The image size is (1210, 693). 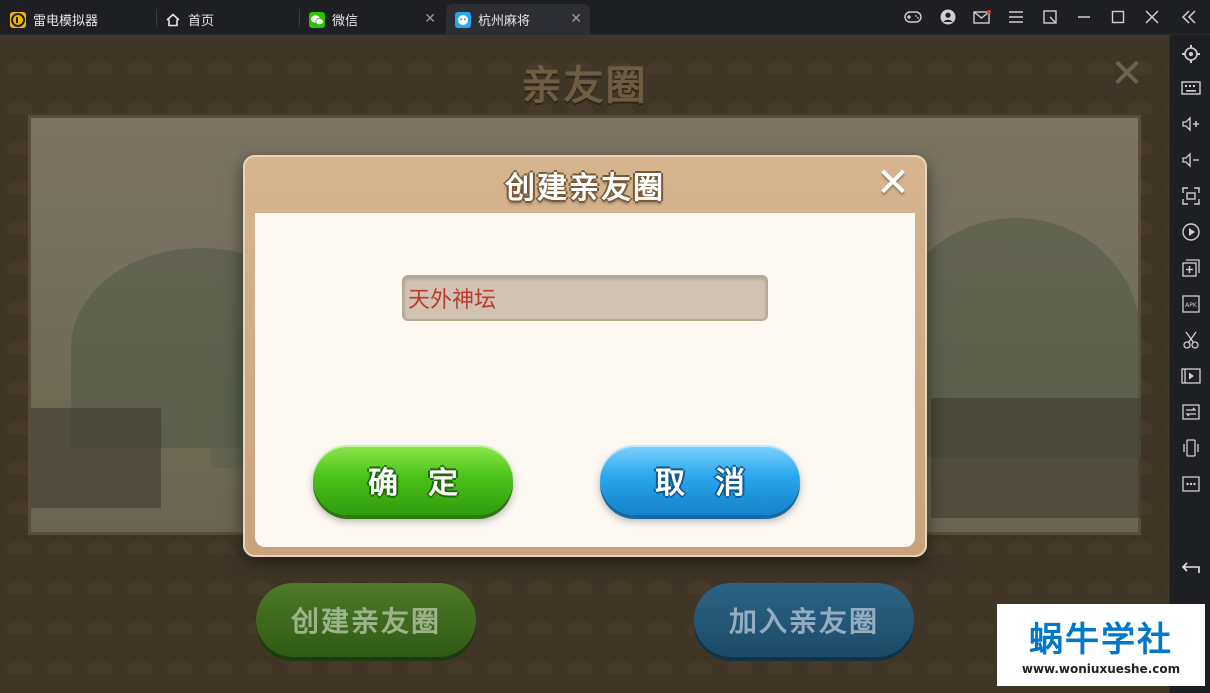 What do you see at coordinates (913, 17) in the screenshot?
I see `gamepad-icon` at bounding box center [913, 17].